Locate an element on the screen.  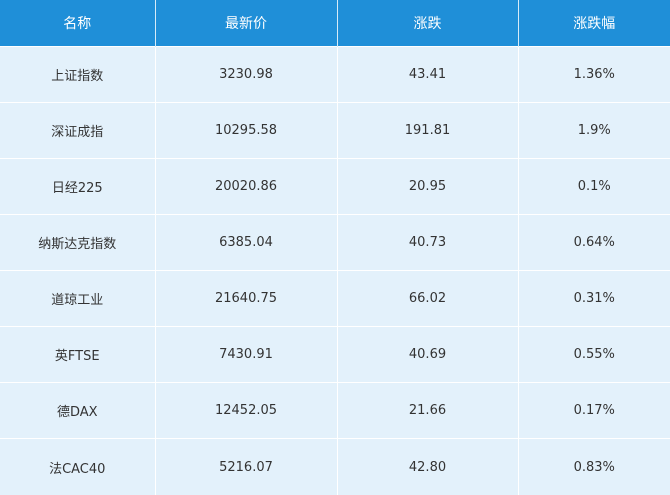
cell-latest-price: 6385.04 is located at coordinates (246, 242).